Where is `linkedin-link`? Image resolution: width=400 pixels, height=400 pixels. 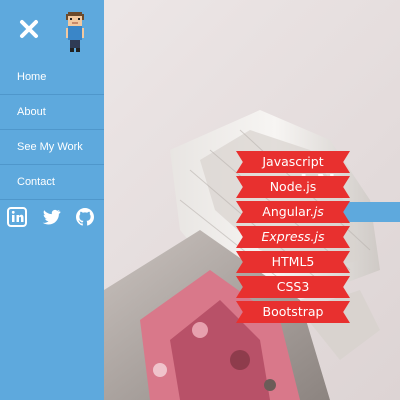 linkedin-link is located at coordinates (17, 217).